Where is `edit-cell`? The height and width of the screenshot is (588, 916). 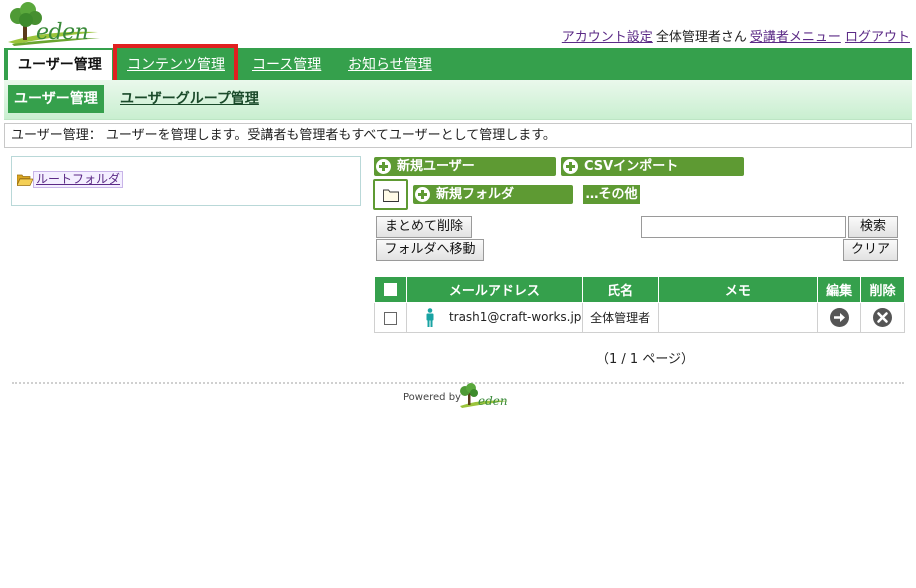
edit-cell is located at coordinates (839, 317).